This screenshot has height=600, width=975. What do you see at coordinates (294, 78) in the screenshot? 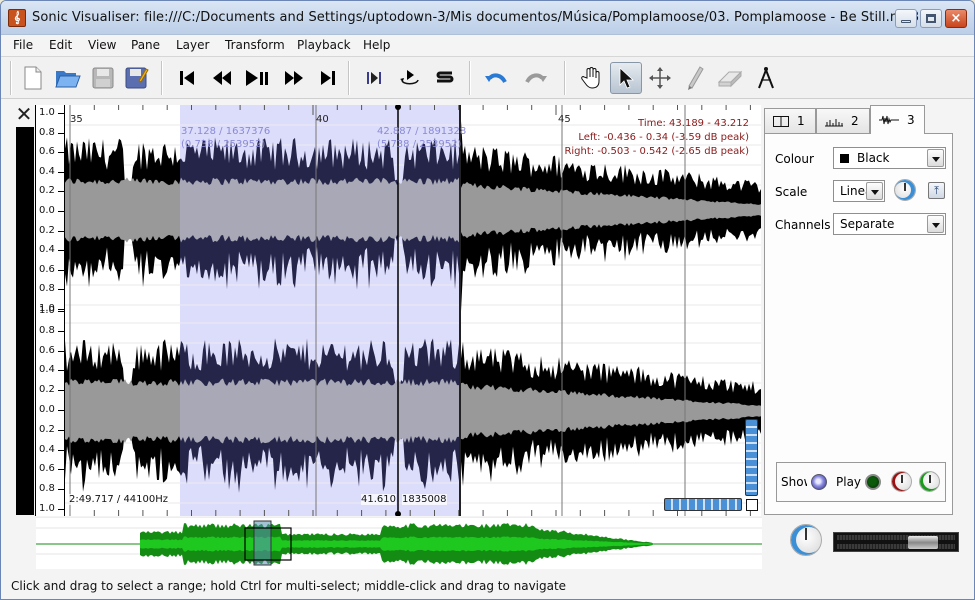
I see `fast-forward-button` at bounding box center [294, 78].